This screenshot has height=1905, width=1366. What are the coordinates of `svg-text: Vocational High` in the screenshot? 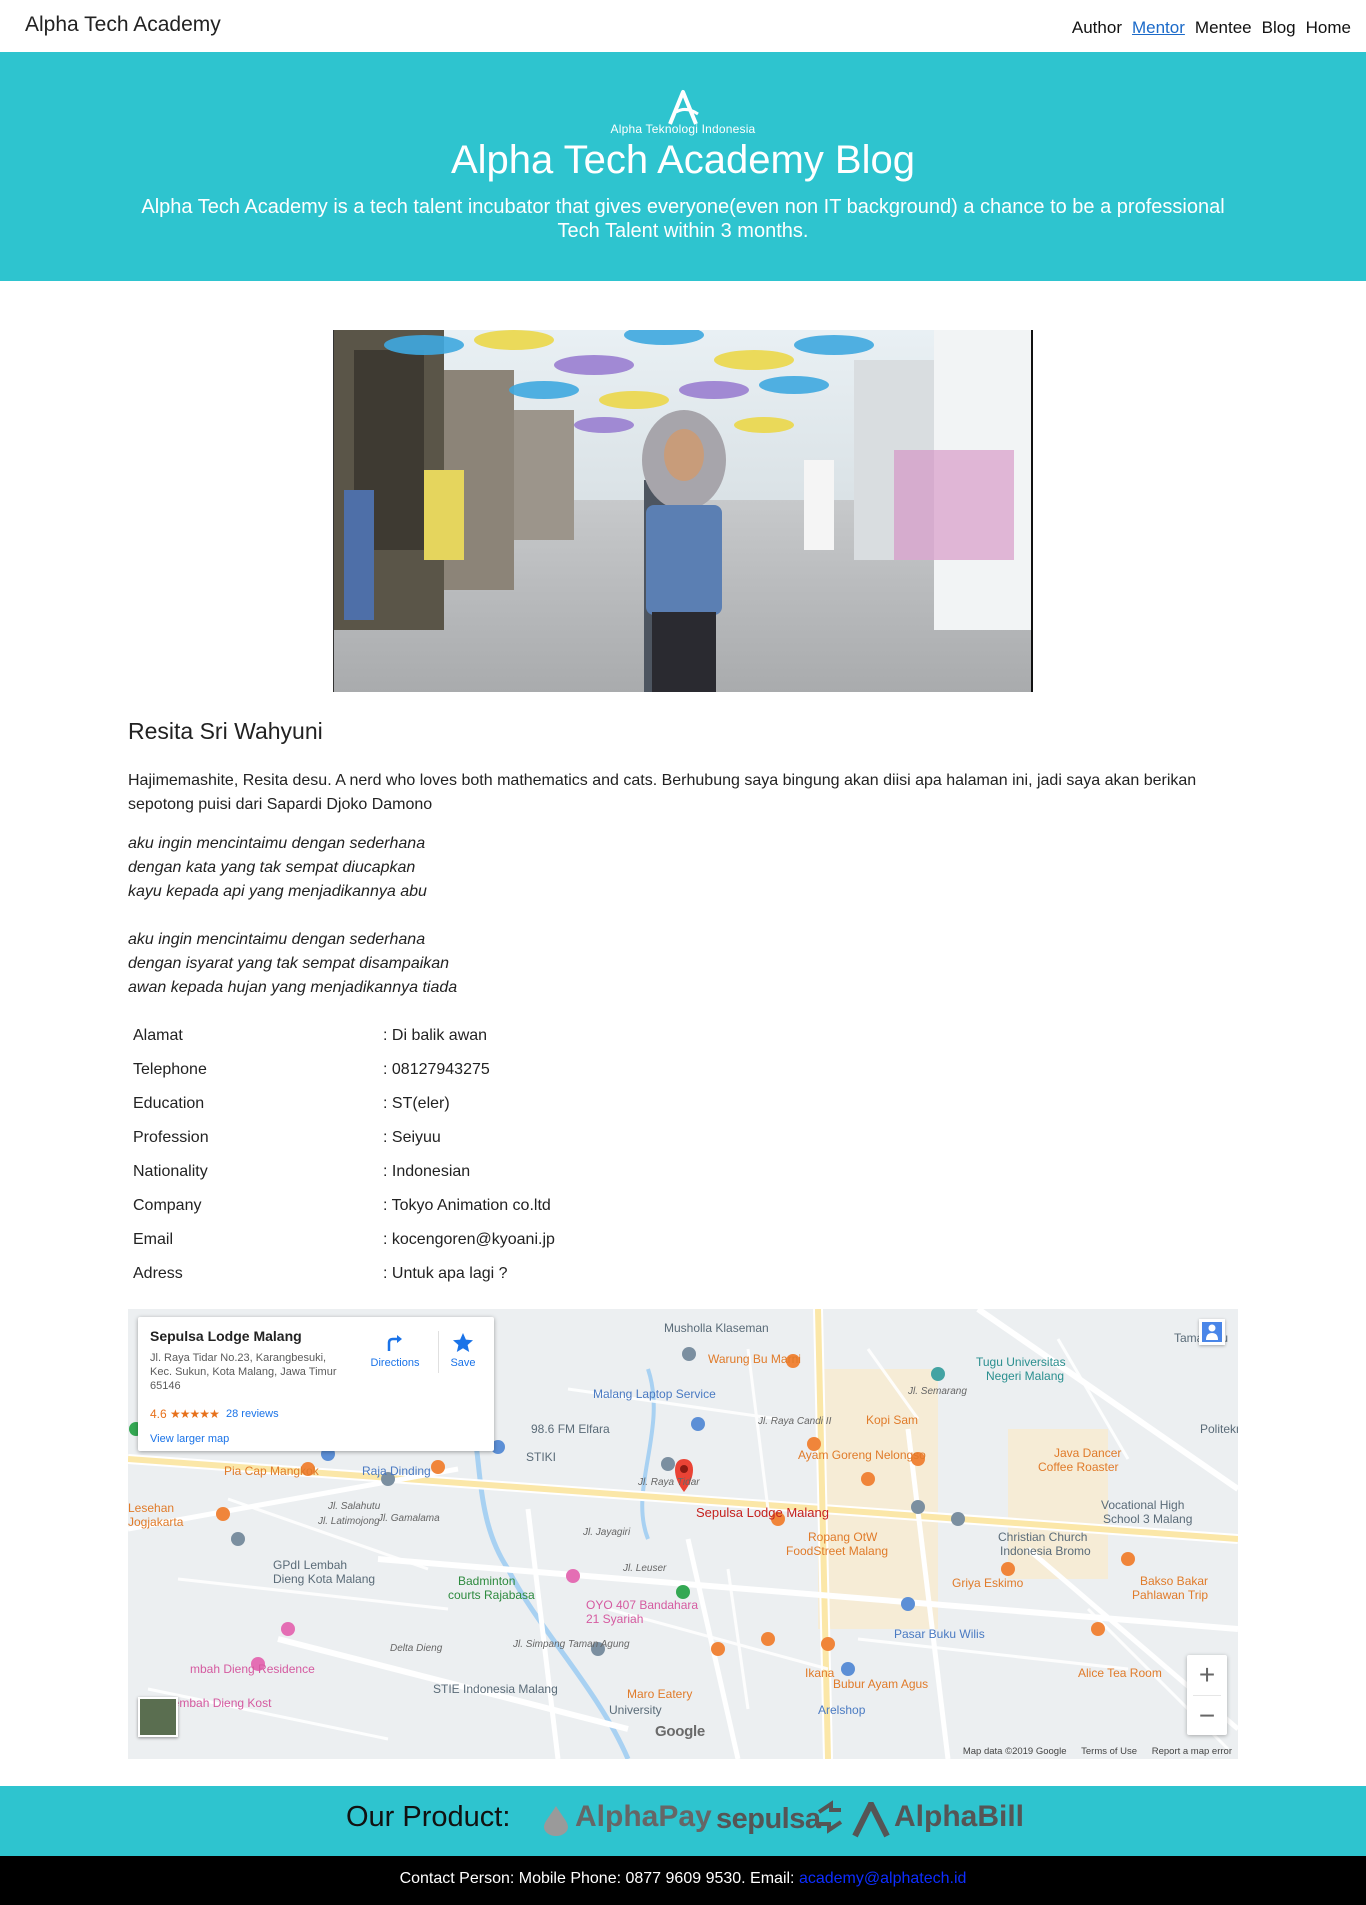 It's located at (1142, 1505).